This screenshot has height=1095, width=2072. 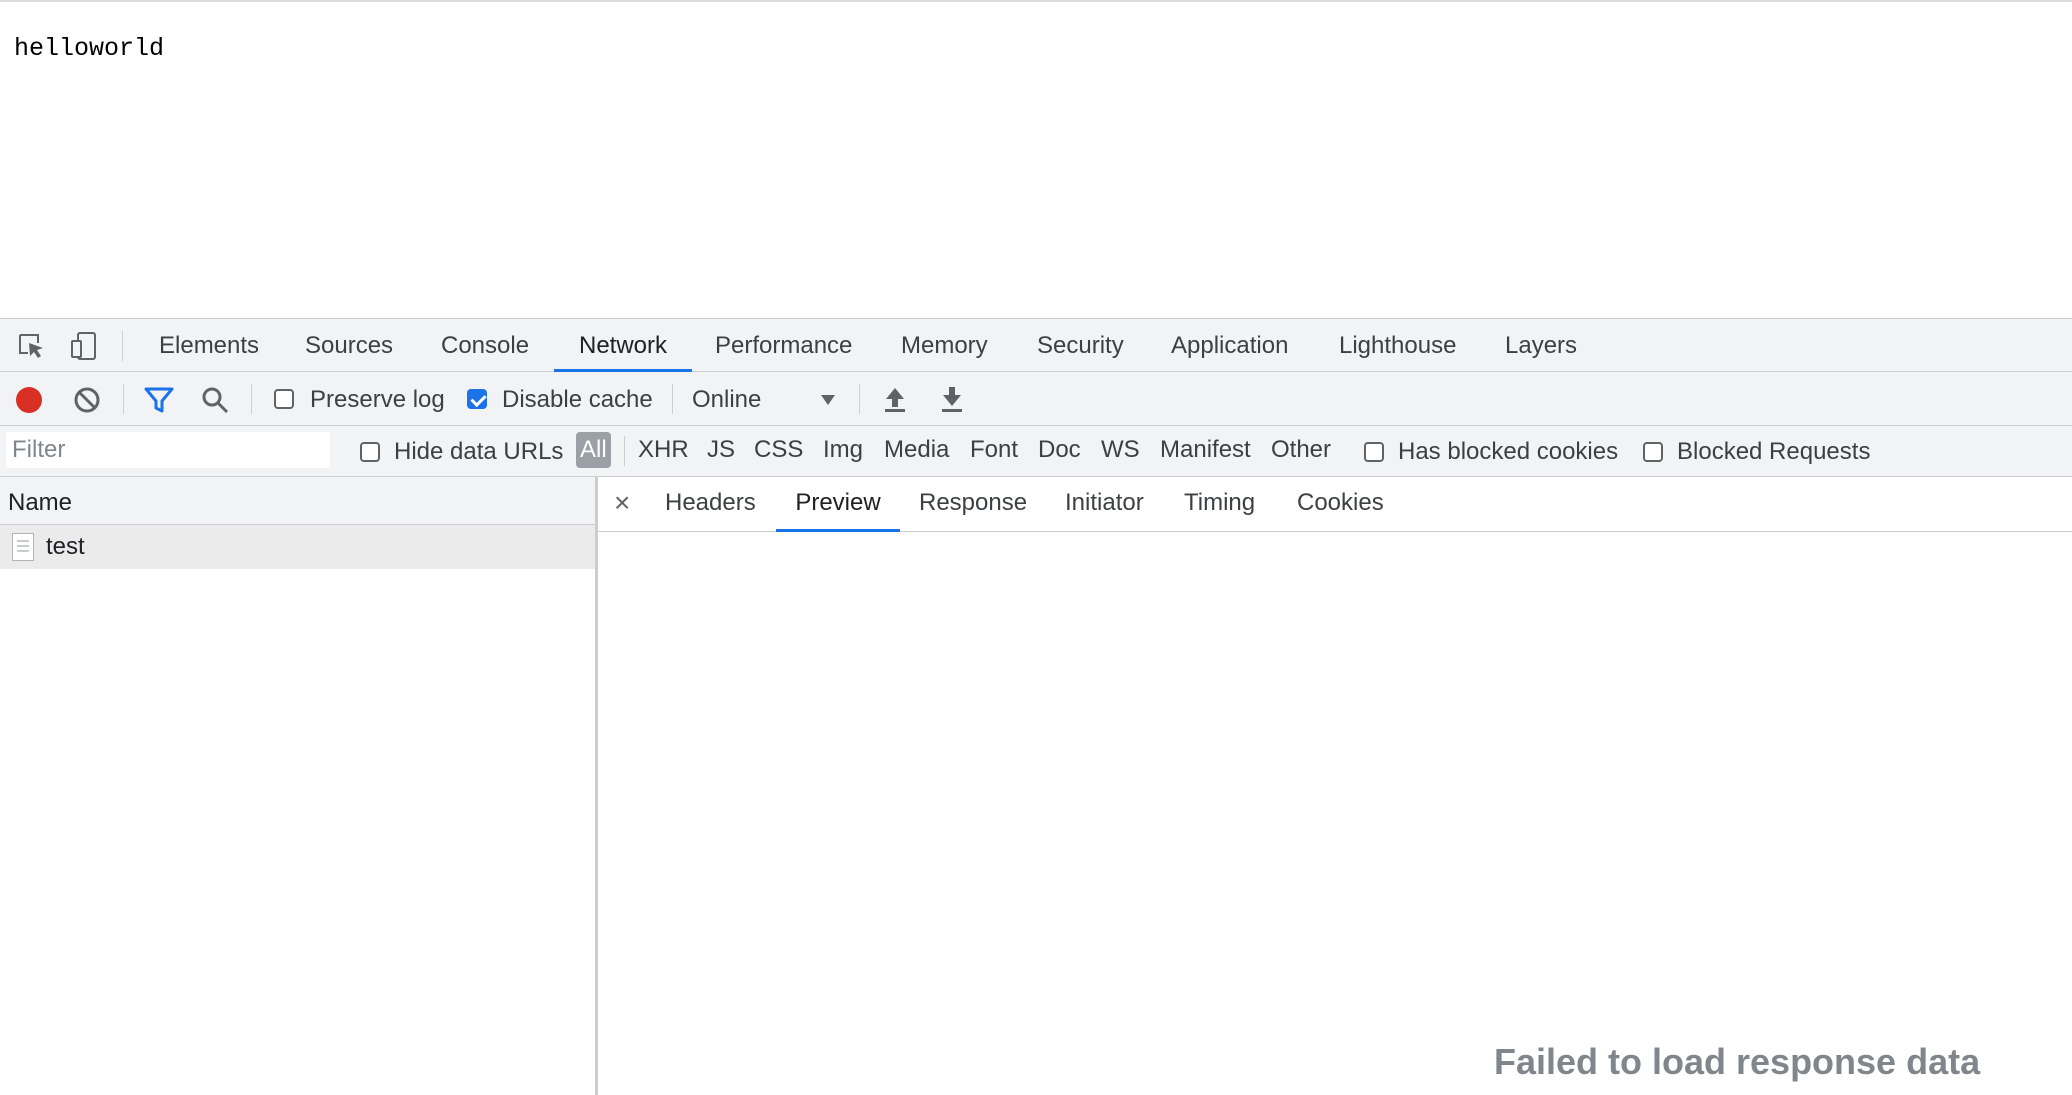 I want to click on tab-security: Security, so click(x=1080, y=345).